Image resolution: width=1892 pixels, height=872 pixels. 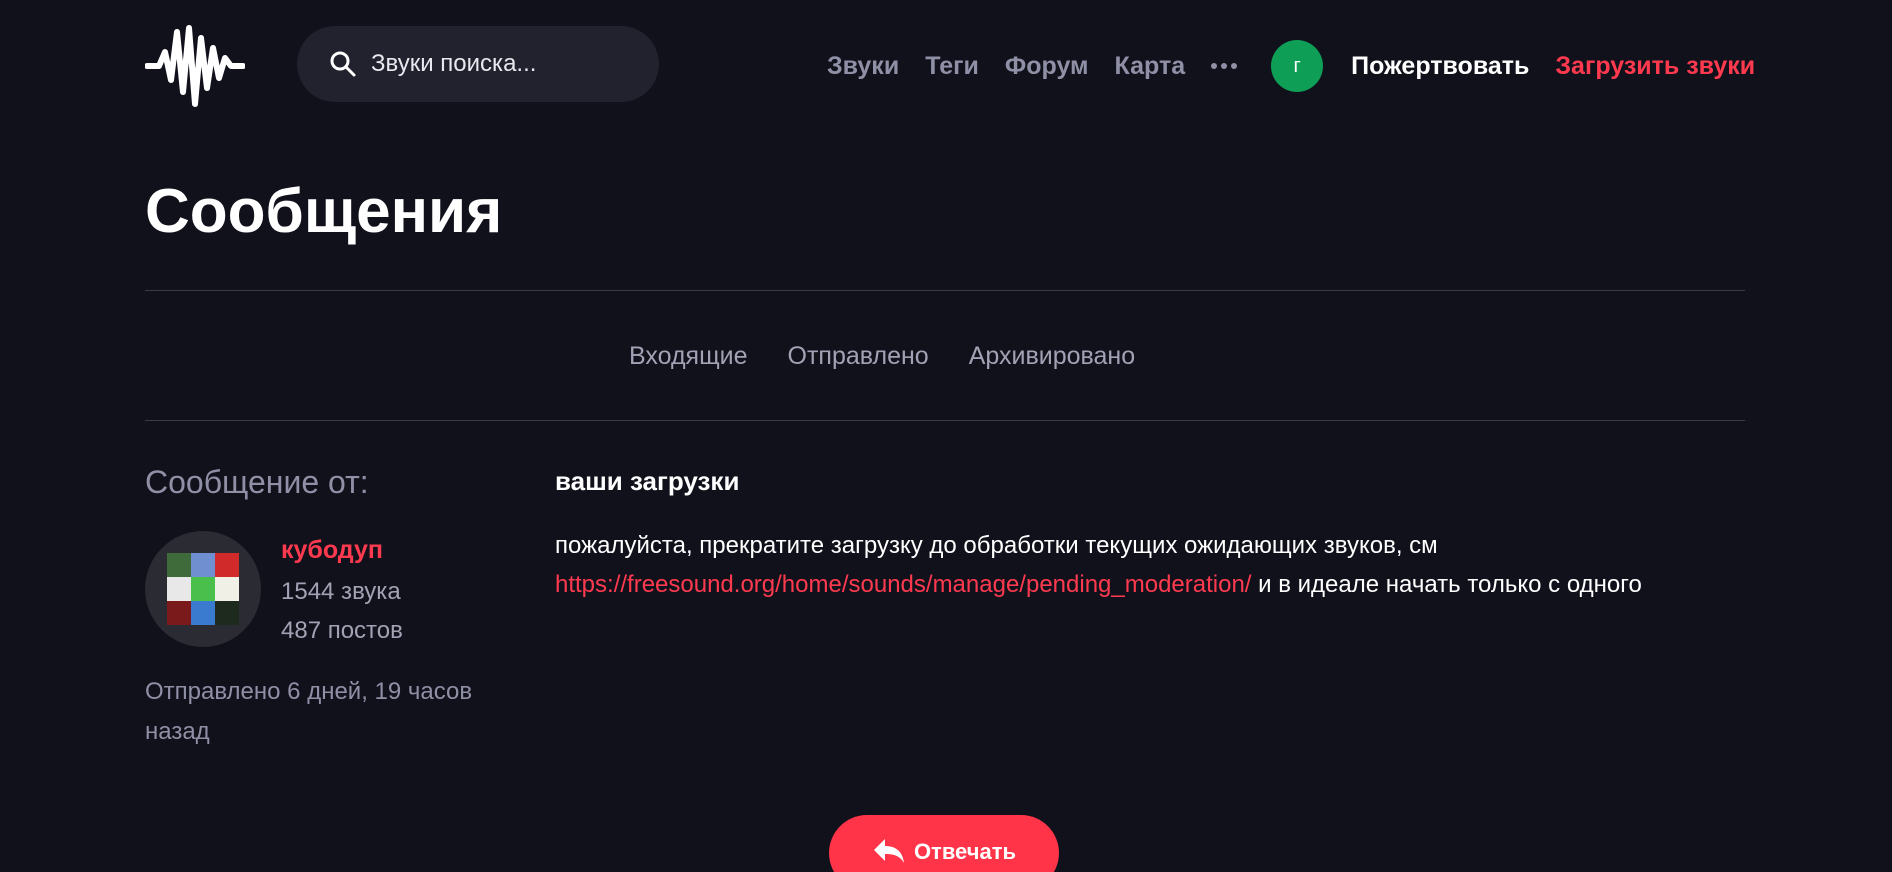 I want to click on reply-button: Отвечать, so click(x=944, y=843).